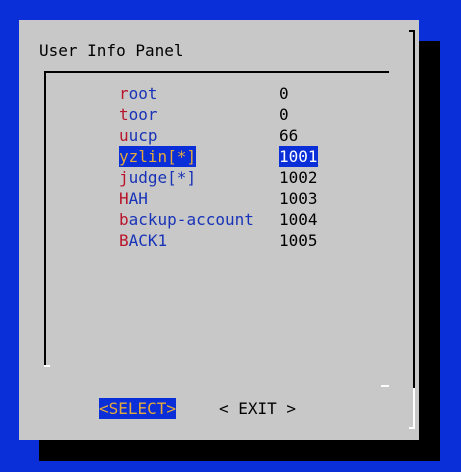 The height and width of the screenshot is (472, 461). What do you see at coordinates (229, 198) in the screenshot?
I see `user-row-hah: HAH 1003` at bounding box center [229, 198].